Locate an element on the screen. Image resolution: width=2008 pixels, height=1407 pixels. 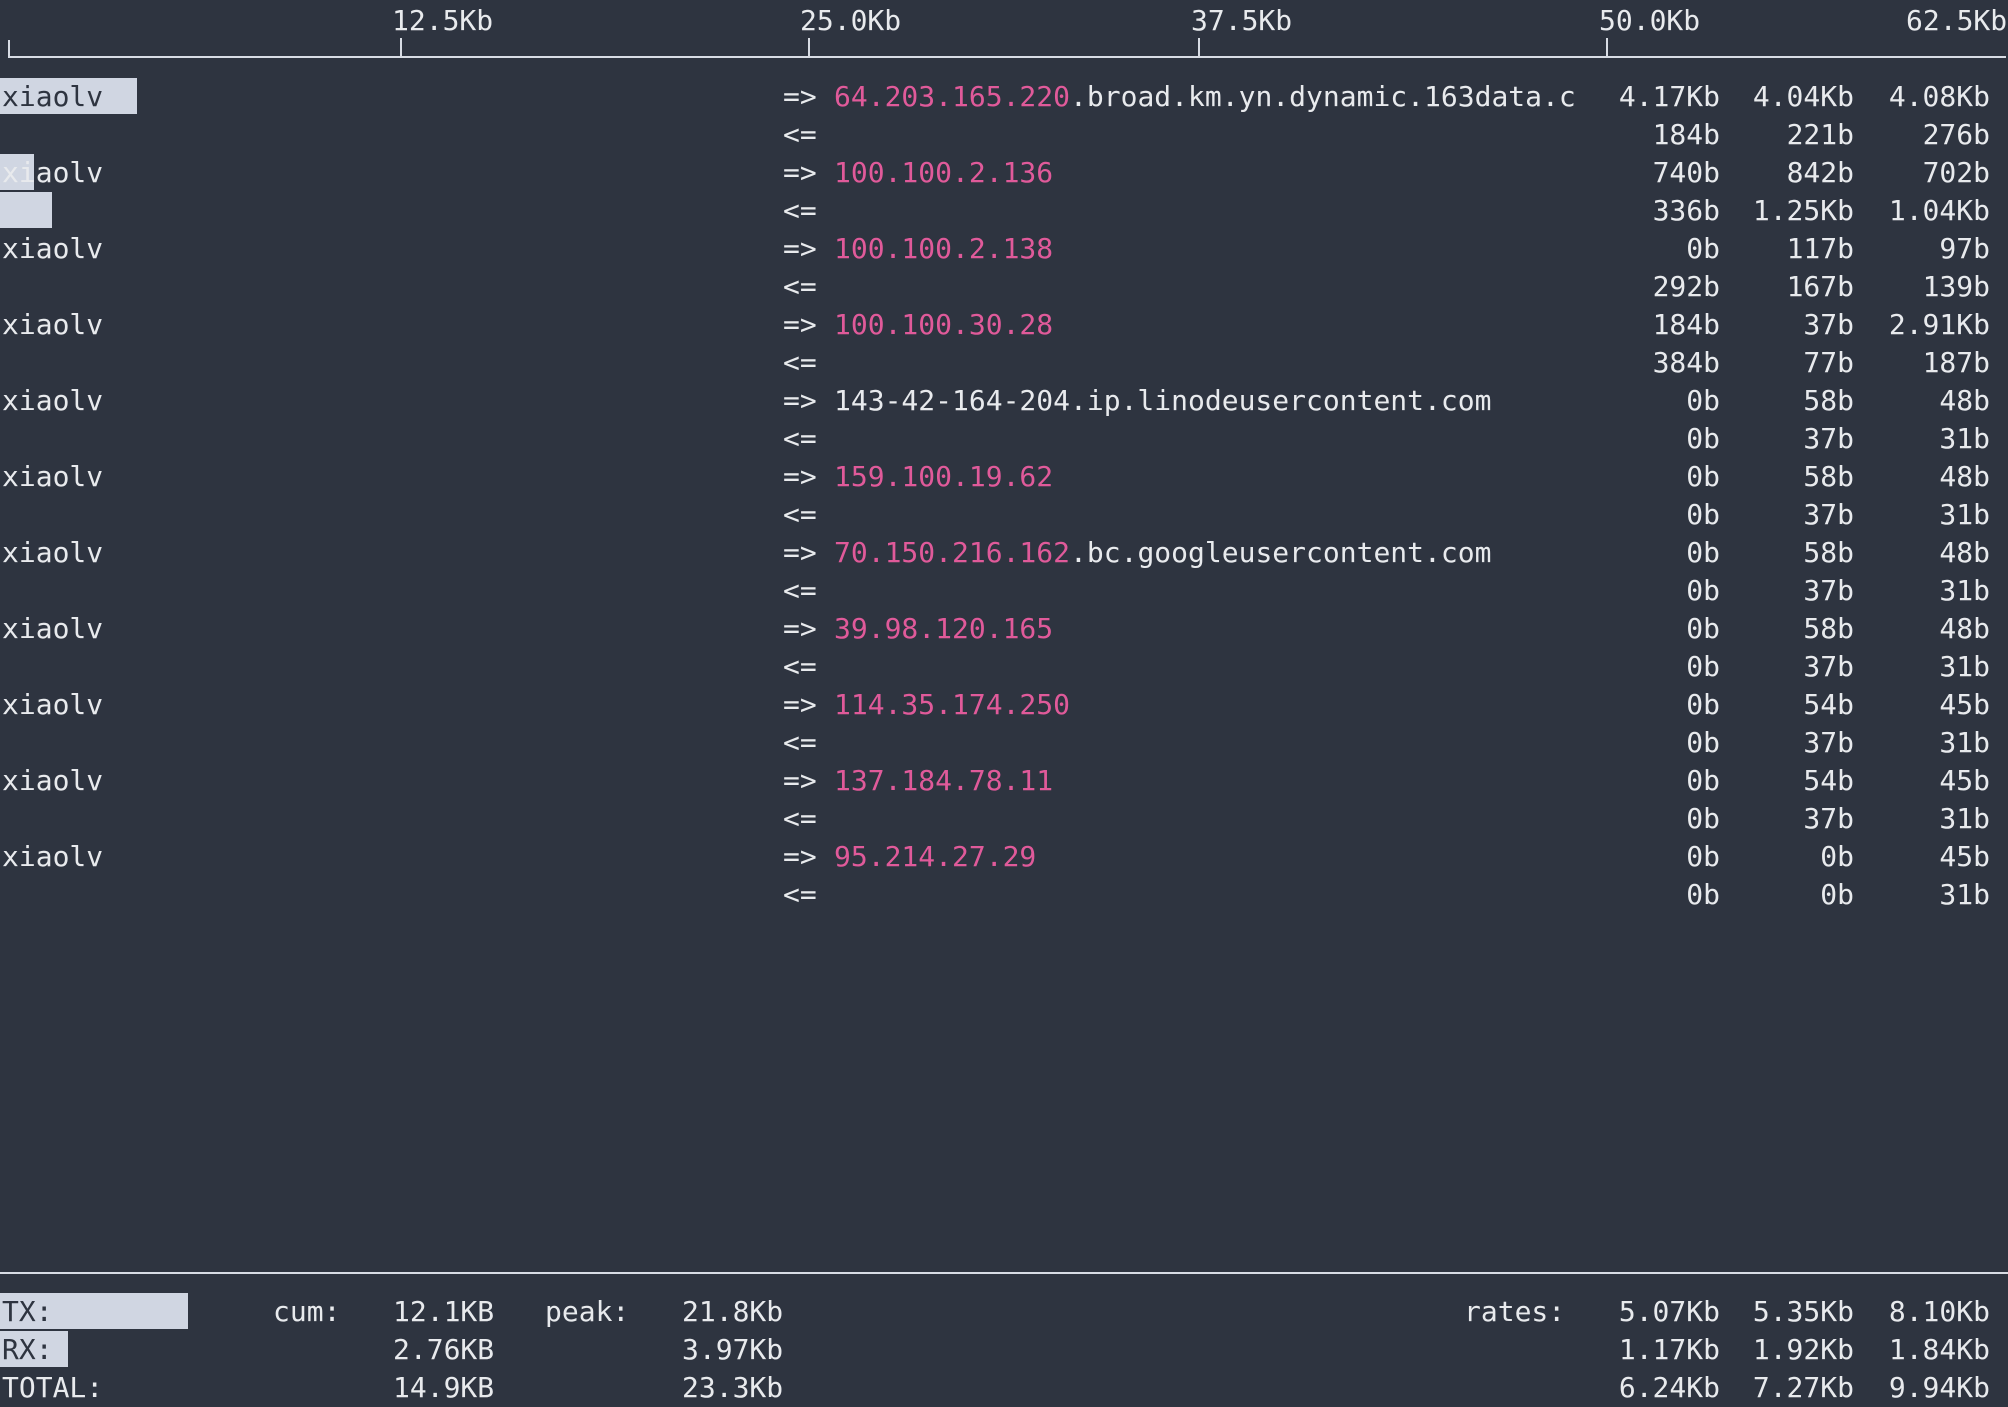
rx-rate: 139b is located at coordinates (1956, 286).